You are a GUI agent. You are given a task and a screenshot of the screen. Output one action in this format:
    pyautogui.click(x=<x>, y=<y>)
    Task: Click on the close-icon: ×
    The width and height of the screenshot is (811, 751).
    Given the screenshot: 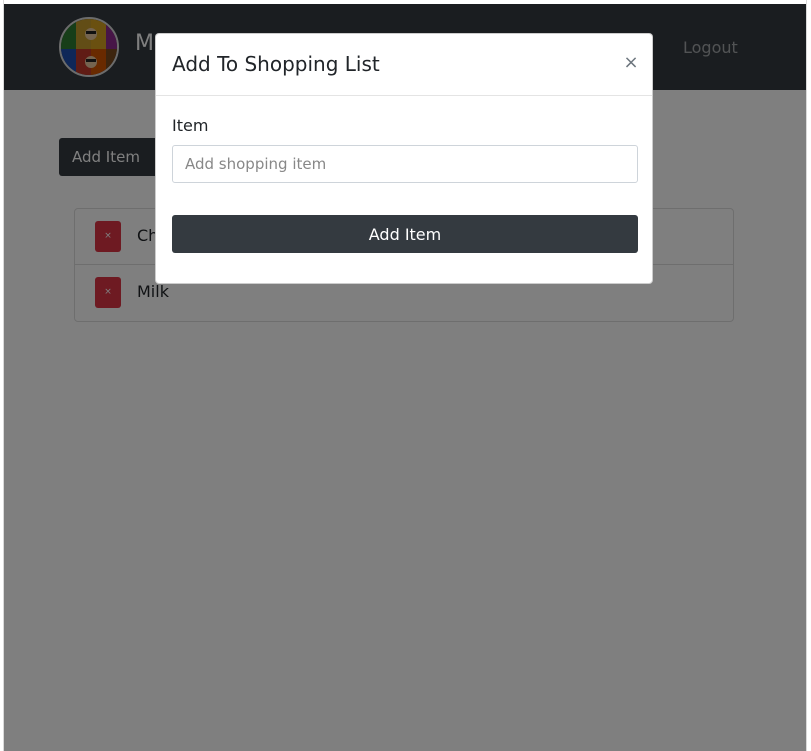 What is the action you would take?
    pyautogui.click(x=631, y=63)
    